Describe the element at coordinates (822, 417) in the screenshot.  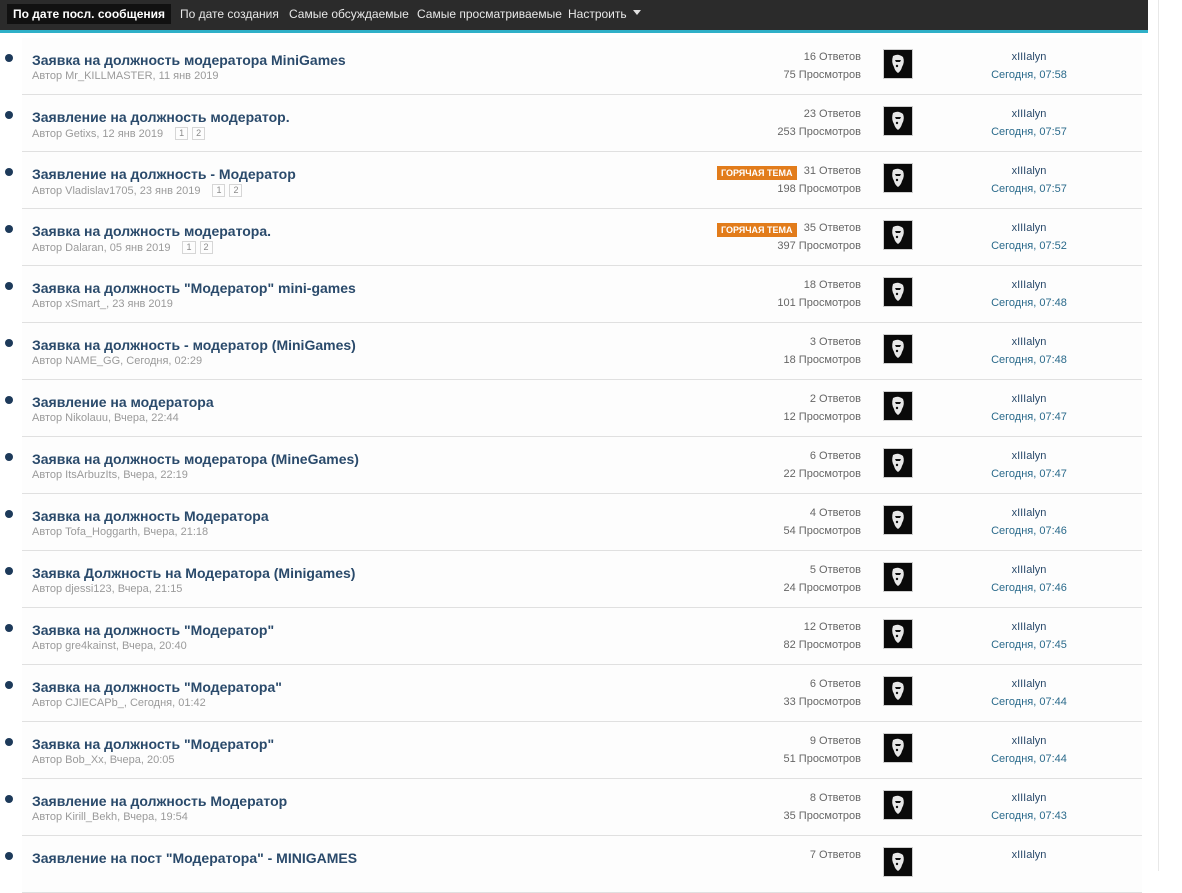
I see `views-count: 12 Просмотров` at that location.